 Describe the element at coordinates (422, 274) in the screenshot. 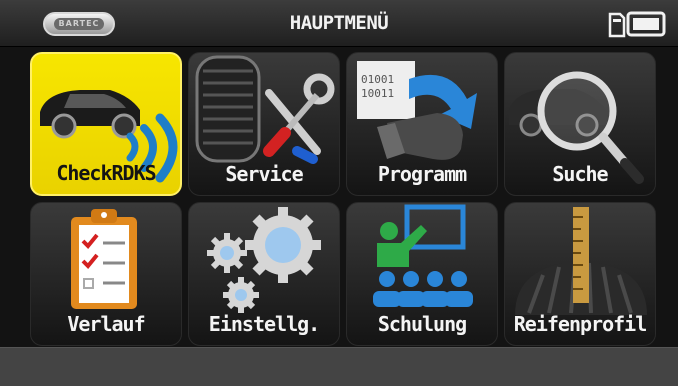

I see `menu-tile-schulung: Schulung` at that location.